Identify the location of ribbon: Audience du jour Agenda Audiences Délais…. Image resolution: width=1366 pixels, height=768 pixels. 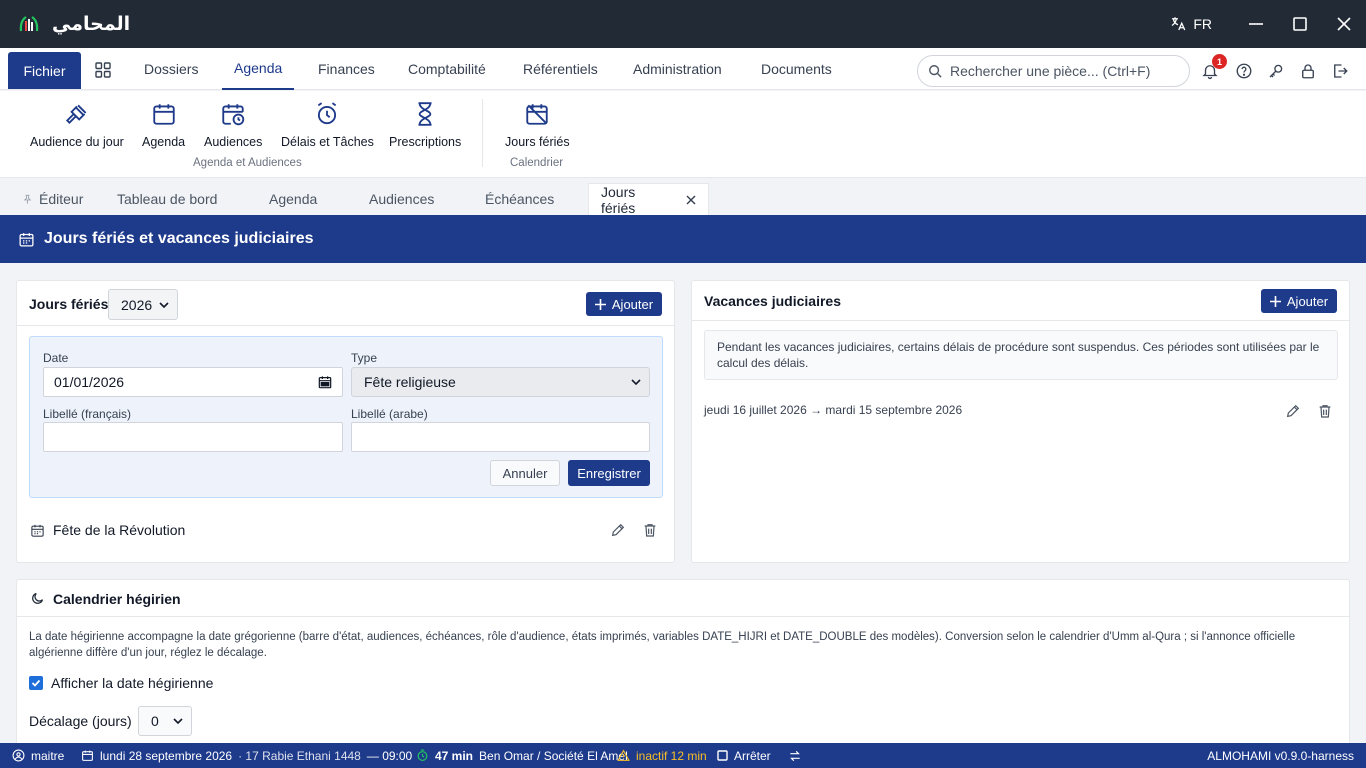
(683, 134).